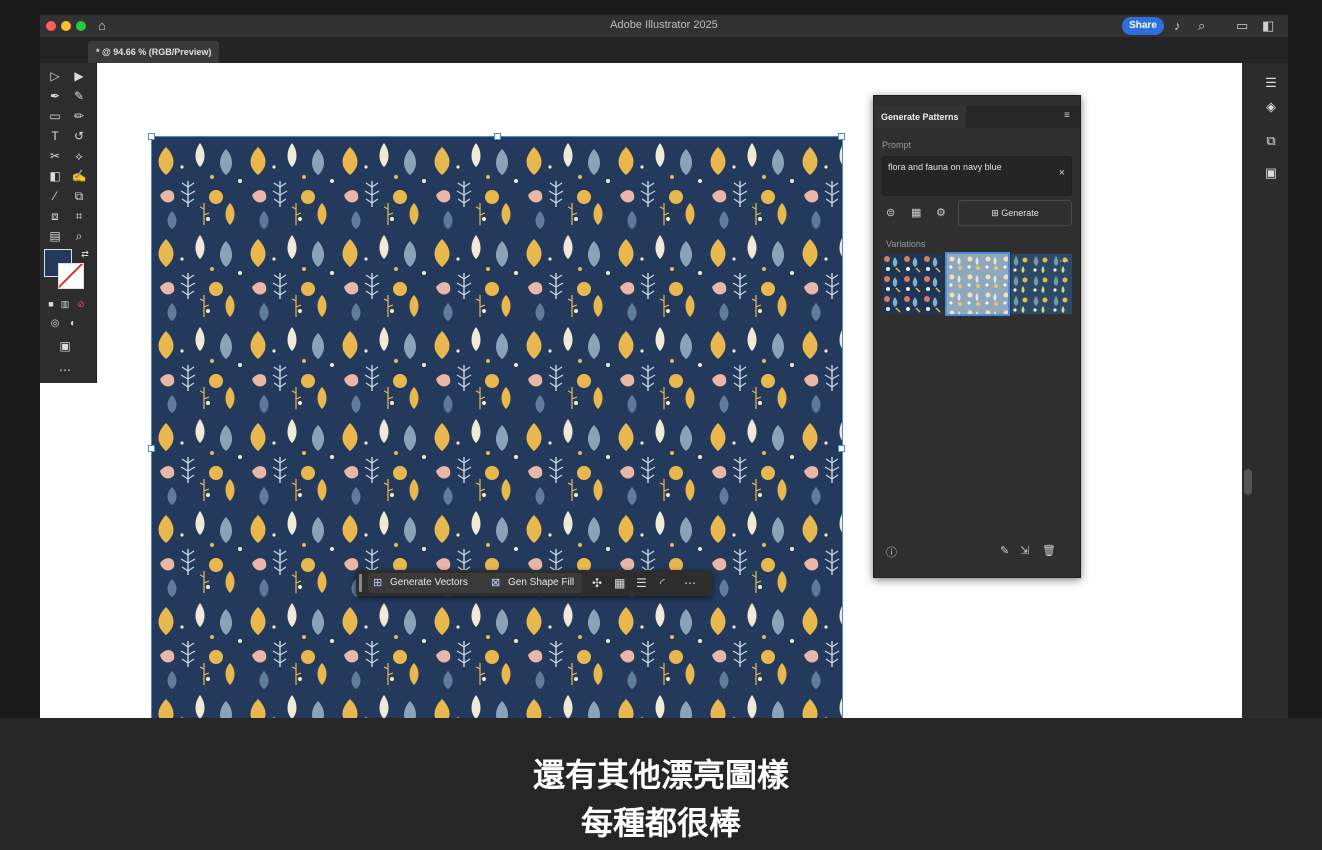 Image resolution: width=1322 pixels, height=850 pixels. What do you see at coordinates (1041, 284) in the screenshot?
I see `variation-thumbnail-3: ⋯` at bounding box center [1041, 284].